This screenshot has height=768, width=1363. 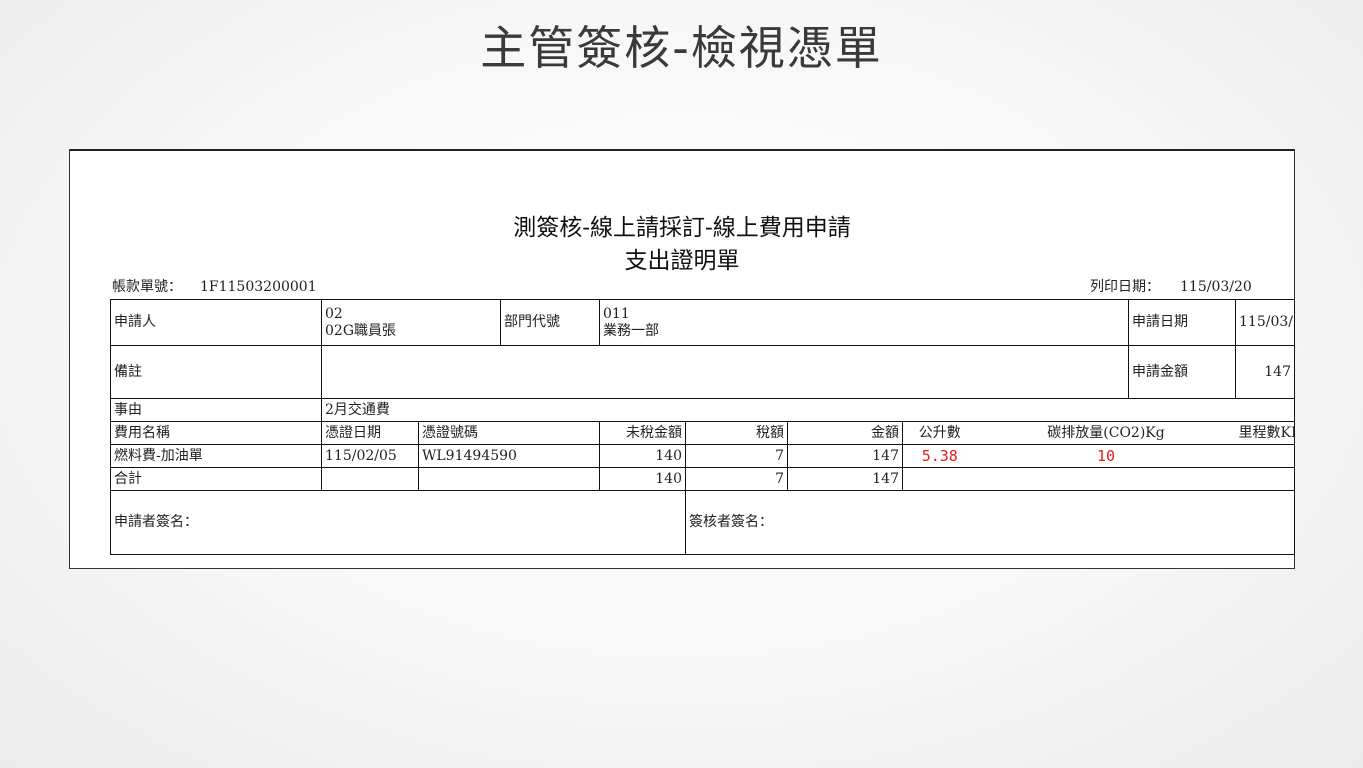 I want to click on apply-amount-value: 147, so click(x=1265, y=372).